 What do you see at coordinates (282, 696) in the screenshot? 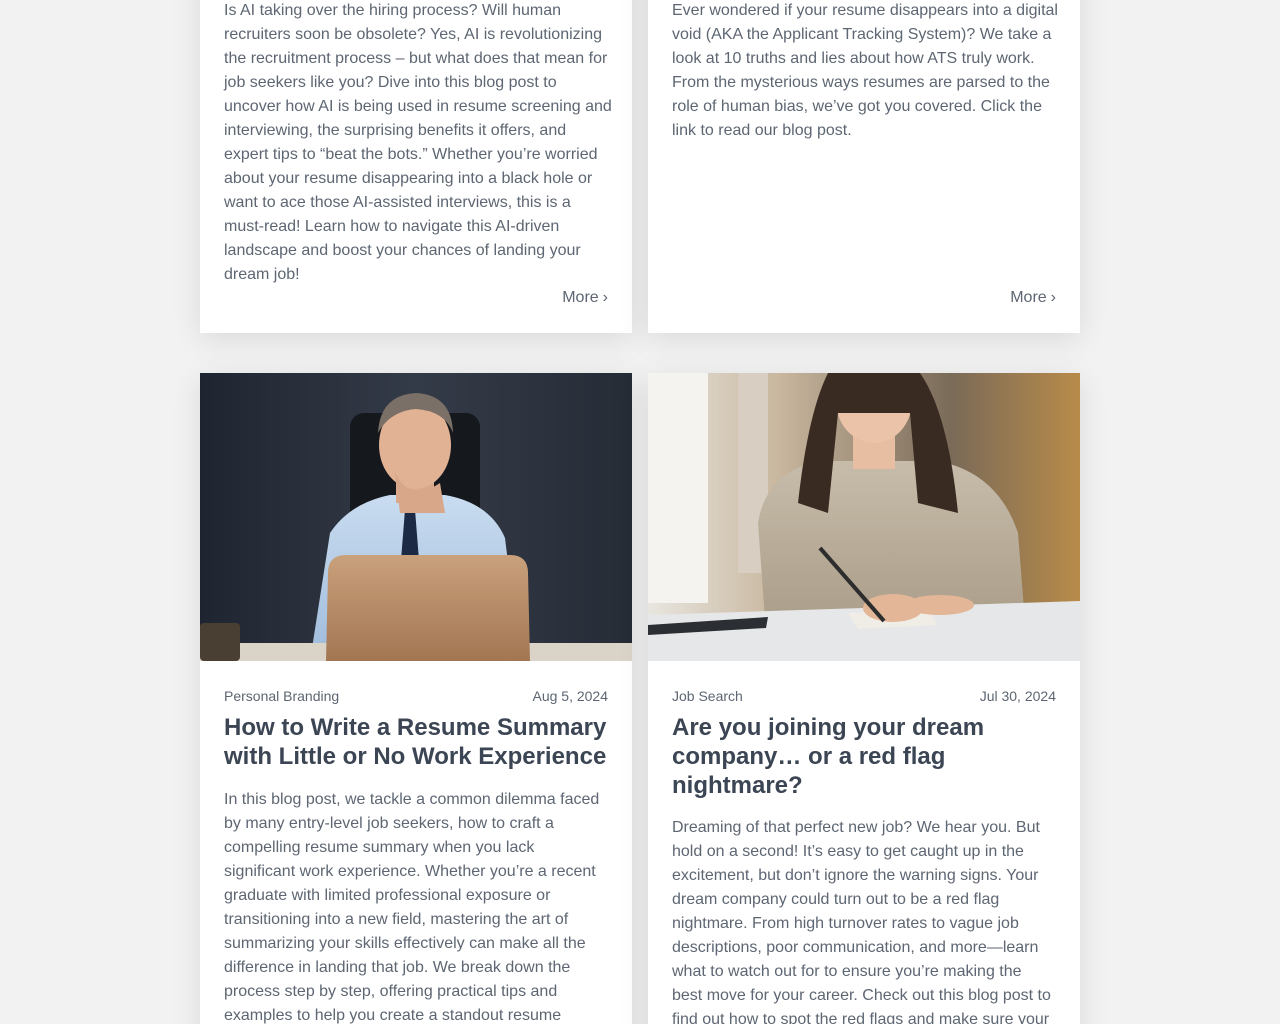
I see `post-category: Personal Branding` at bounding box center [282, 696].